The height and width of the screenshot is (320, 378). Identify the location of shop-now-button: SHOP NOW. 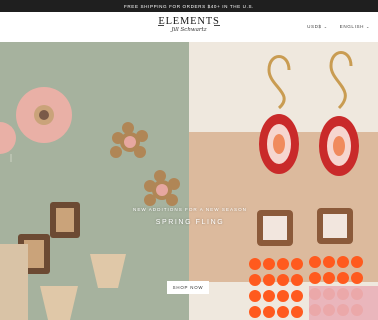
(188, 287).